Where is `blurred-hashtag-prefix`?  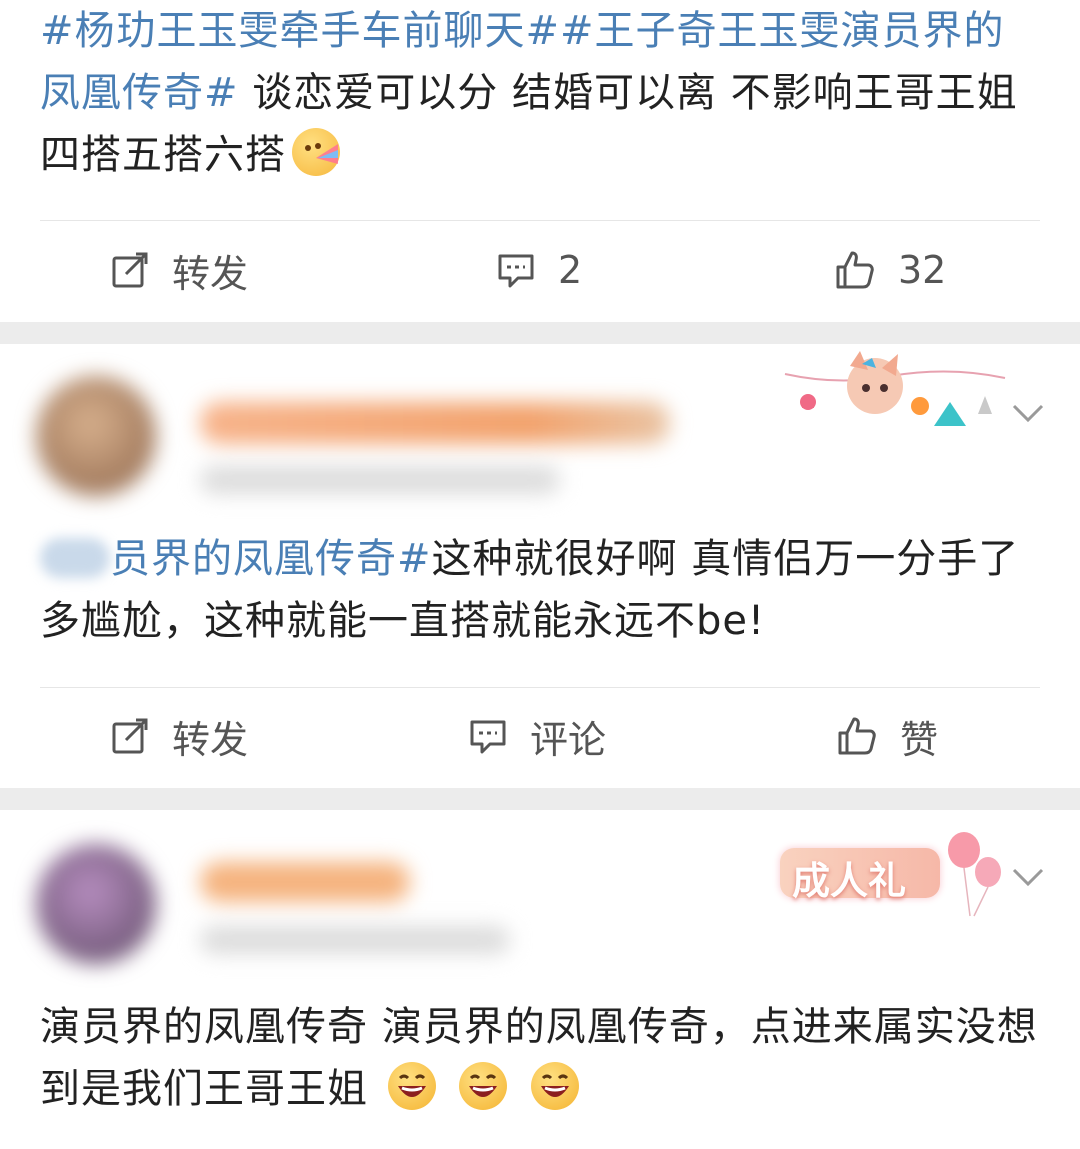 blurred-hashtag-prefix is located at coordinates (75, 558).